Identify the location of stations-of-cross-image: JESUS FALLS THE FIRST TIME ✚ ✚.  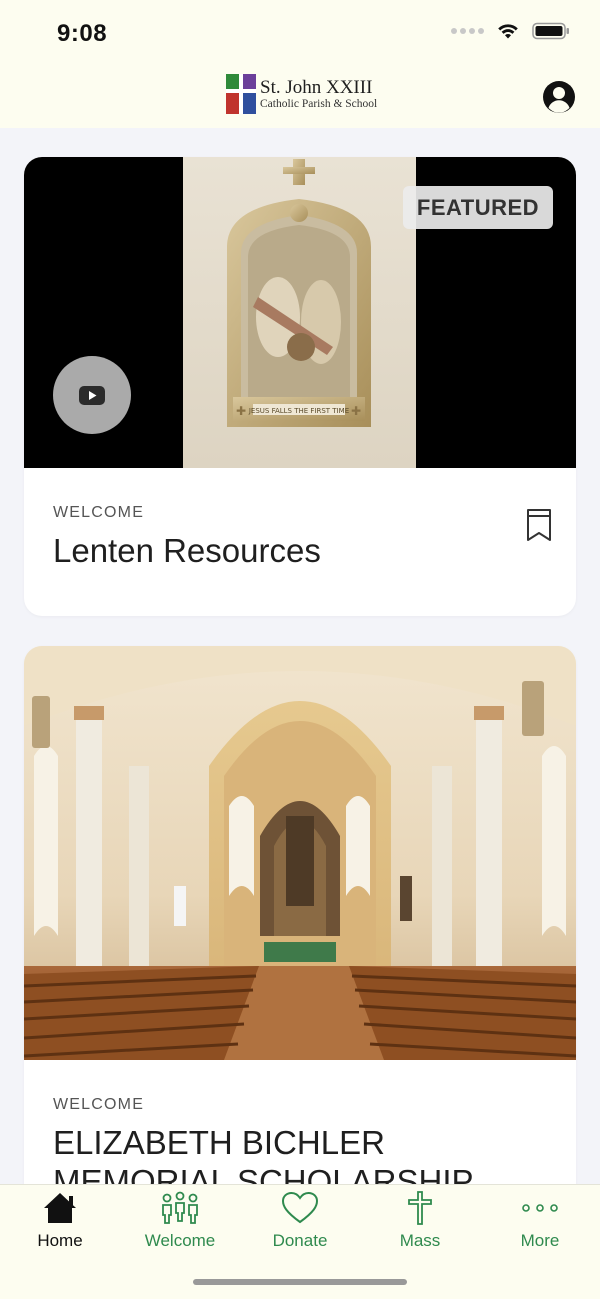
(299, 312).